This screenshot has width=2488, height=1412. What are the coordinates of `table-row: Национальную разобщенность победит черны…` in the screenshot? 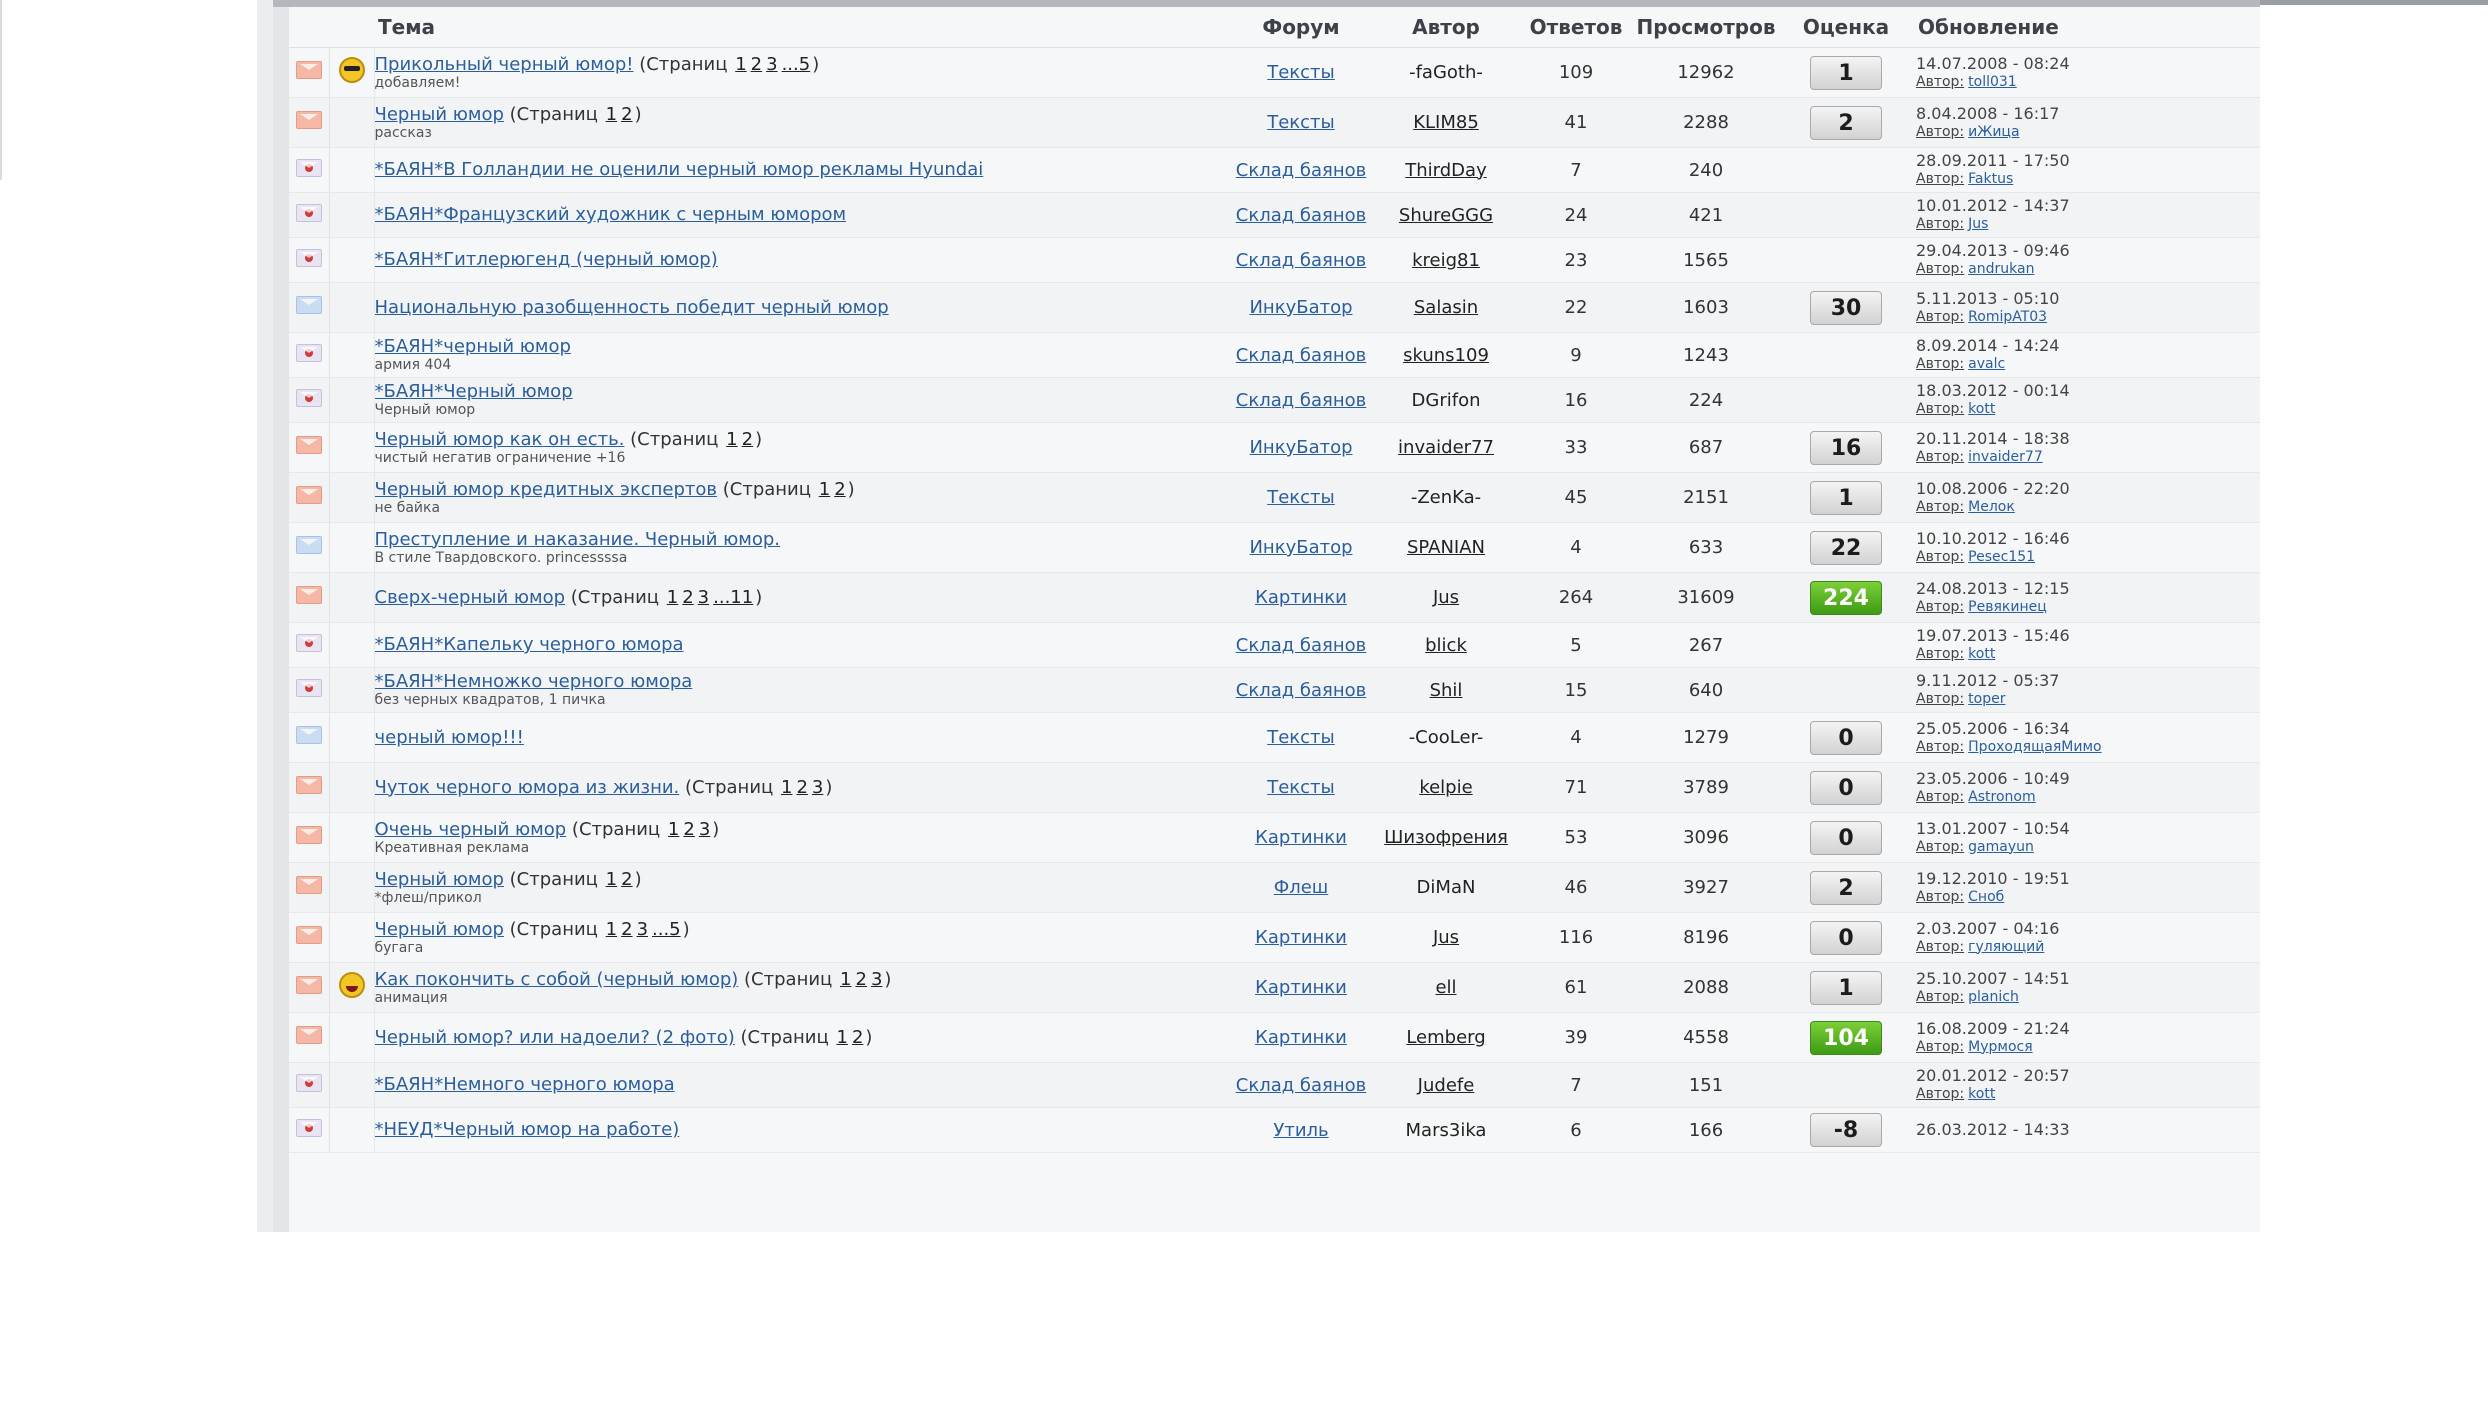 It's located at (1274, 307).